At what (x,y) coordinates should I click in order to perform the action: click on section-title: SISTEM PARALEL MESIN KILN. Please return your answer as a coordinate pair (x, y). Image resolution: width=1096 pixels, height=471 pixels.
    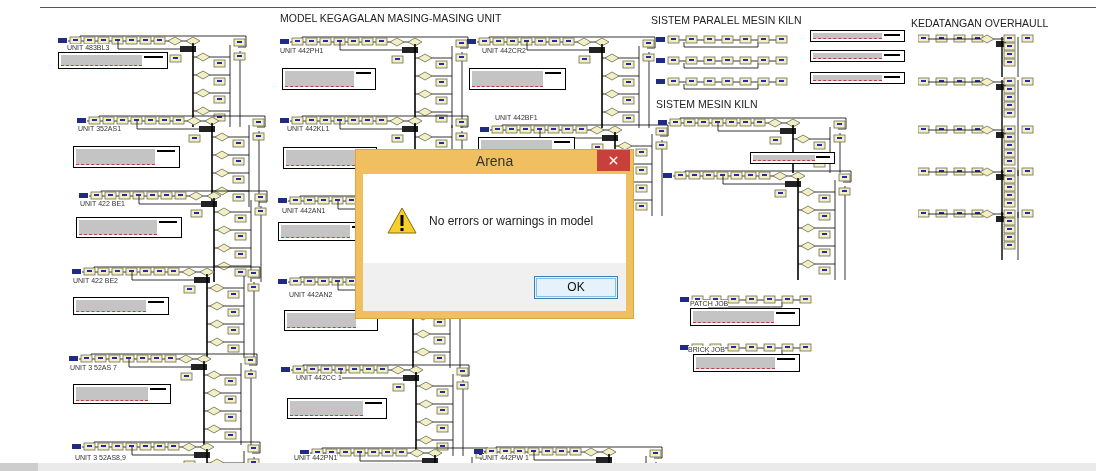
    Looking at the image, I should click on (726, 20).